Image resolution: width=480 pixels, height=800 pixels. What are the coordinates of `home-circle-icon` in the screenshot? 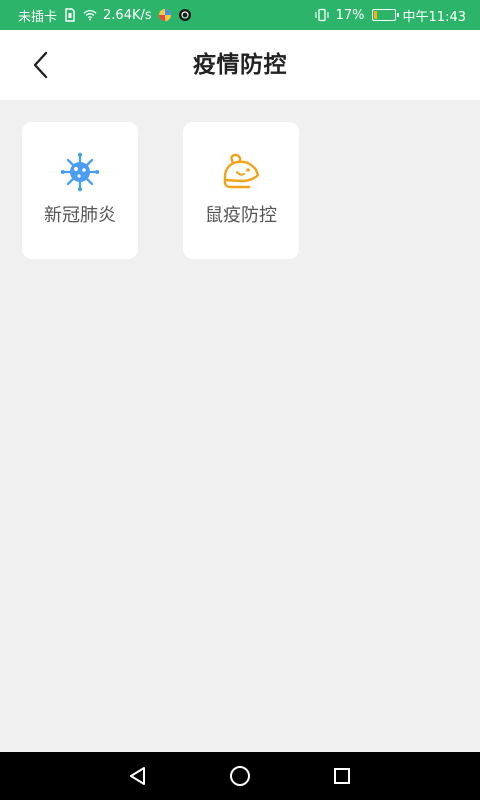 It's located at (240, 776).